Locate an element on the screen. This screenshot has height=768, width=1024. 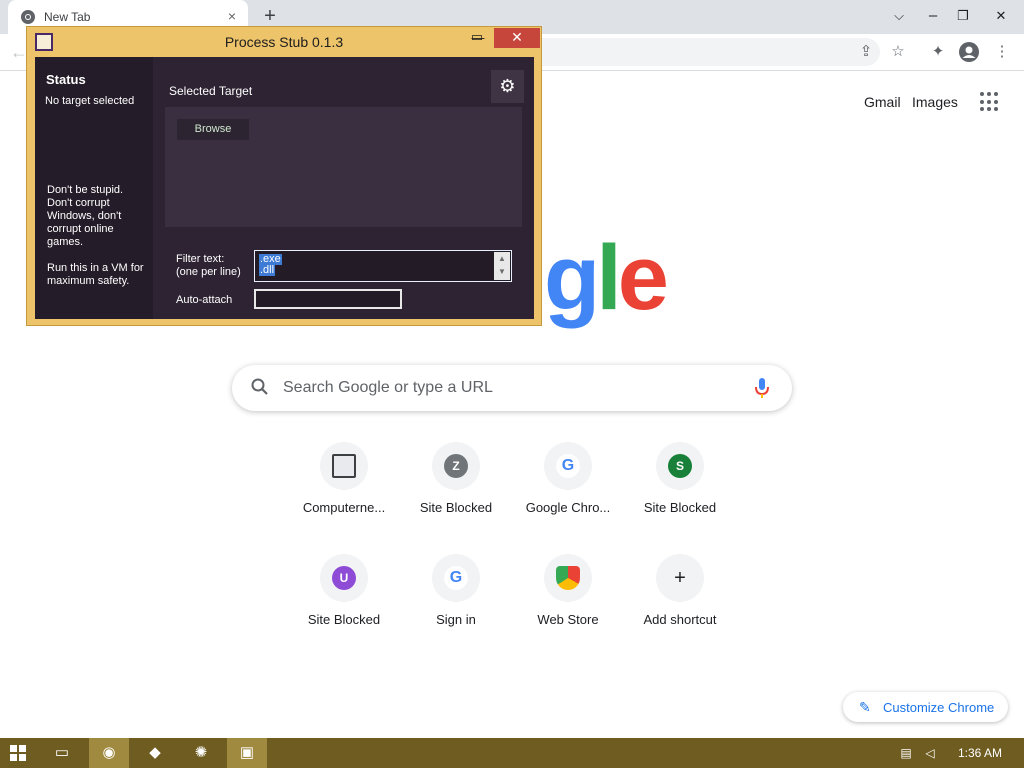
search-box: Search Google or type a URL is located at coordinates (512, 388).